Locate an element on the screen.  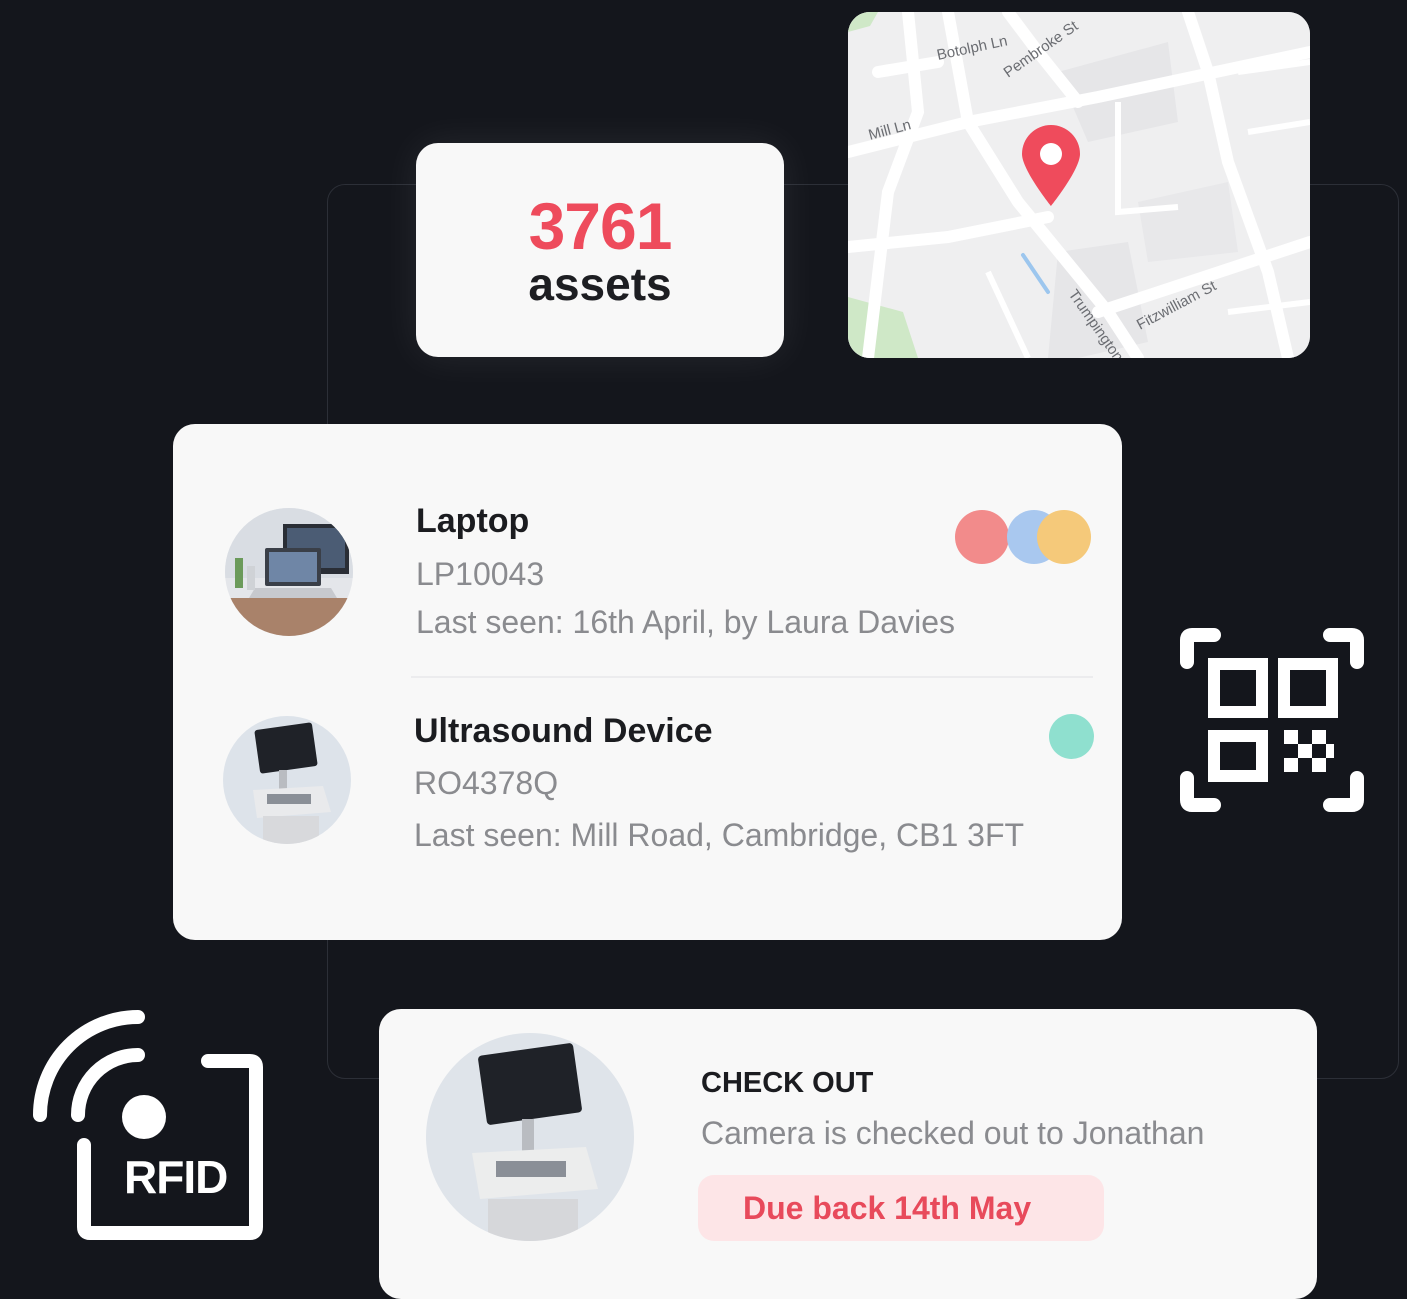
asset-code: RO4378Q is located at coordinates (486, 783).